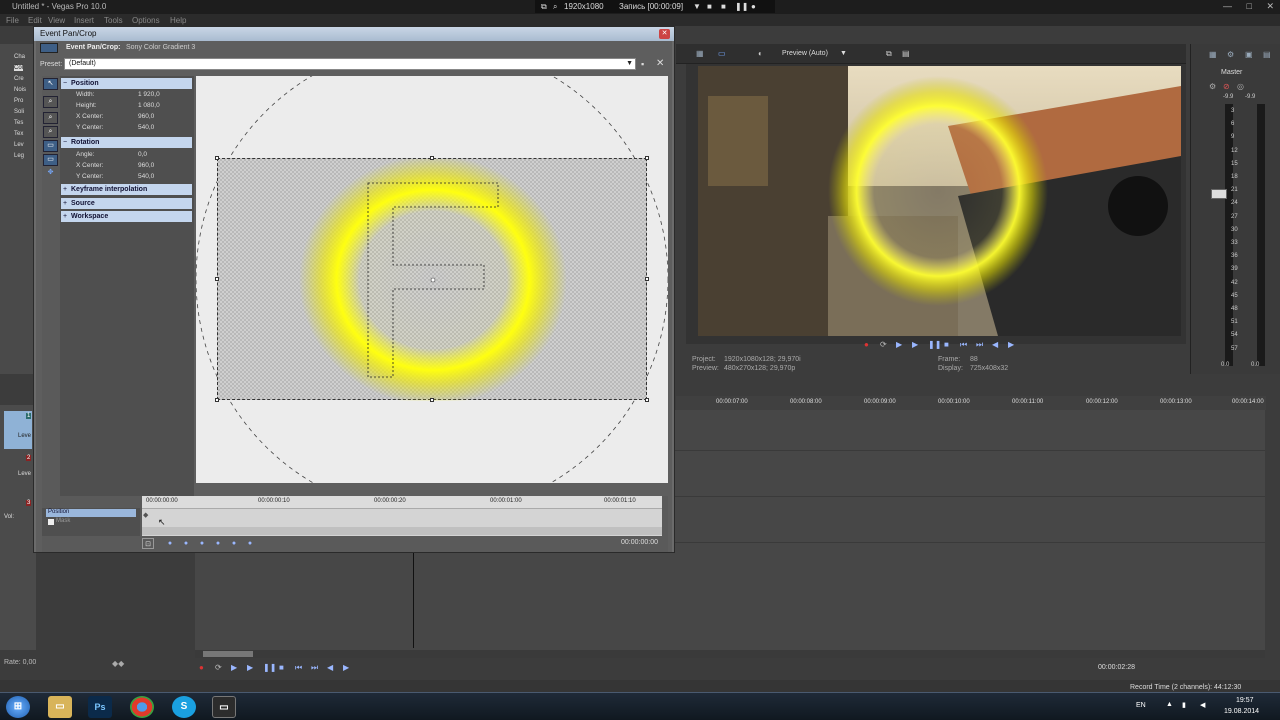 The height and width of the screenshot is (720, 1280). I want to click on dropdown-icon: ▼, so click(697, 6).